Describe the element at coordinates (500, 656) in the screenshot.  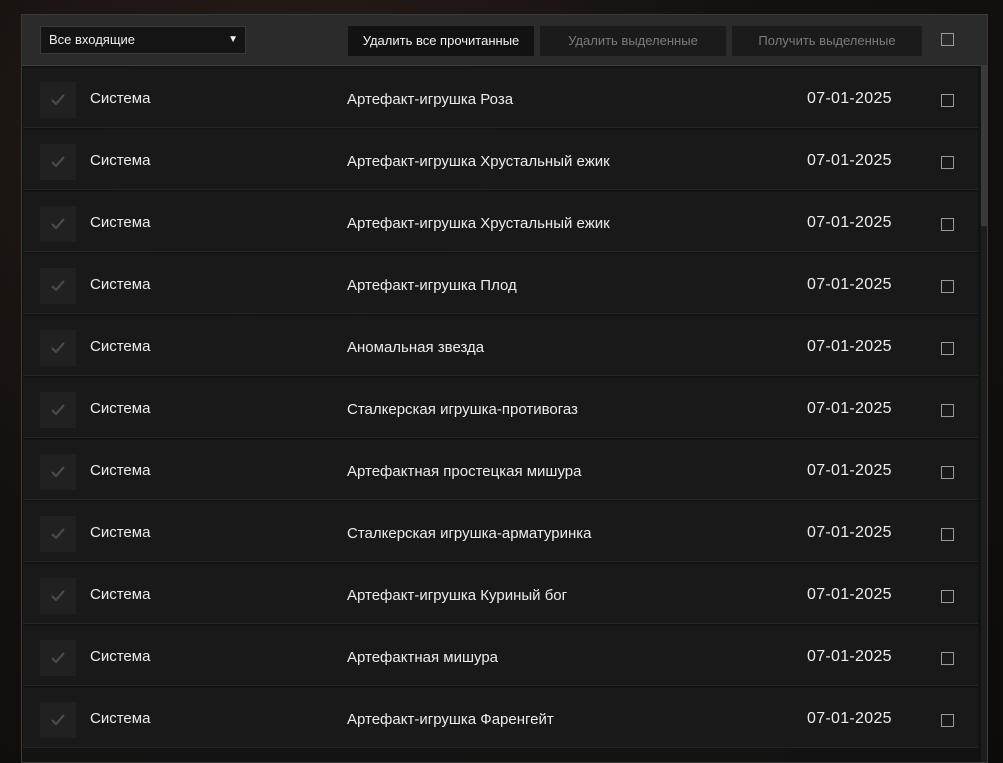
I see `message-row: Система Артефактная мишура 07-01-2025` at that location.